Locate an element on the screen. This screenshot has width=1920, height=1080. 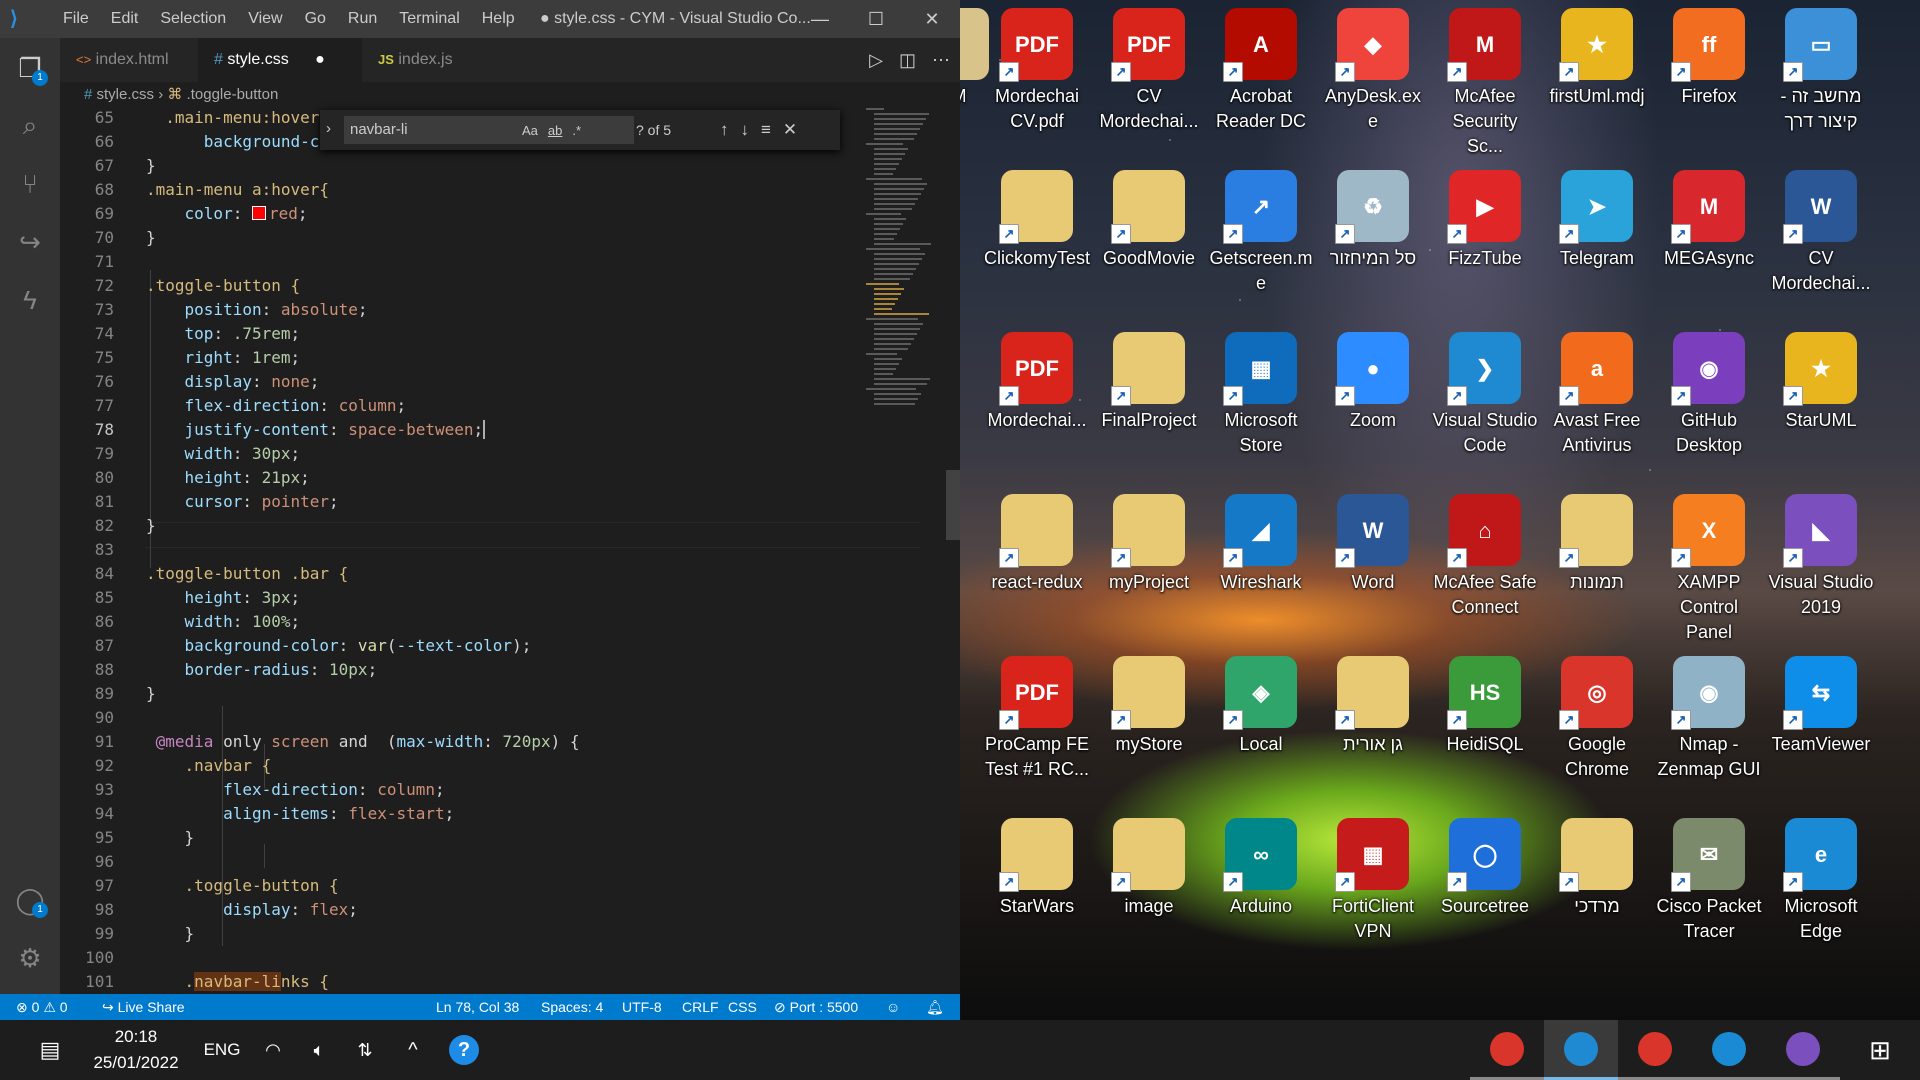
taskbar-chrome-profile-icon is located at coordinates (1507, 1050).